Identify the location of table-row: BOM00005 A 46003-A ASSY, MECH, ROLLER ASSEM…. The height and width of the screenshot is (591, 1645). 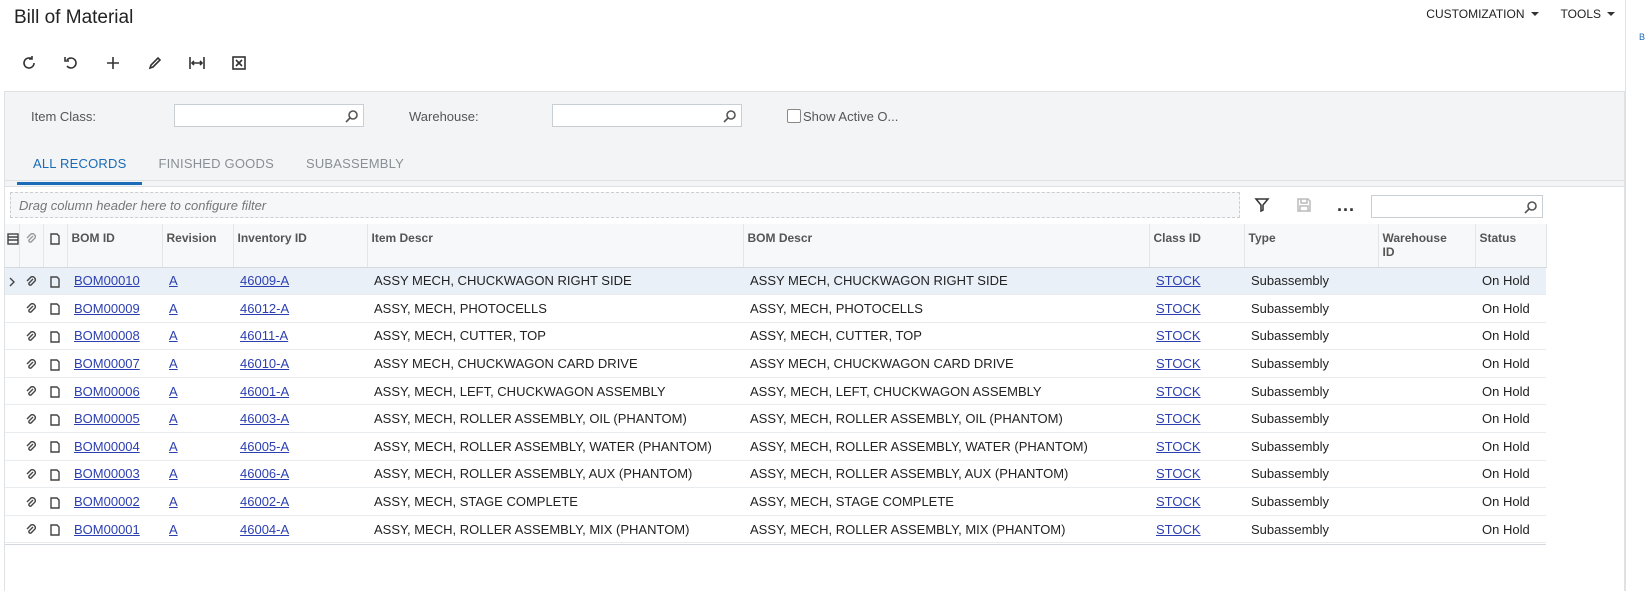
(775, 419).